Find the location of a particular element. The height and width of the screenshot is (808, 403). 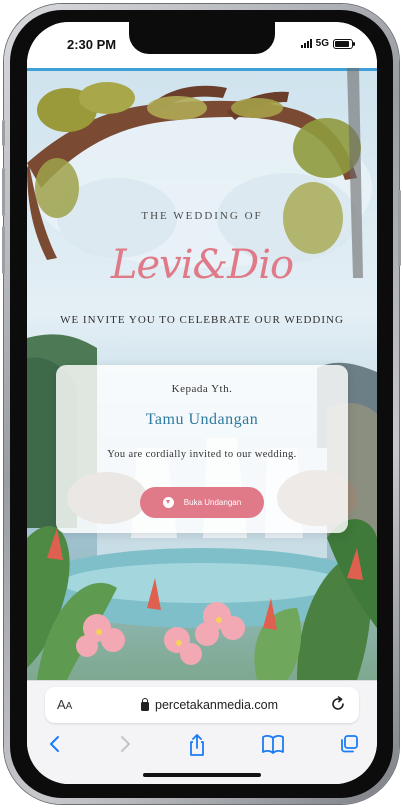

wedding-header: THE WEDDING OF is located at coordinates (202, 216).